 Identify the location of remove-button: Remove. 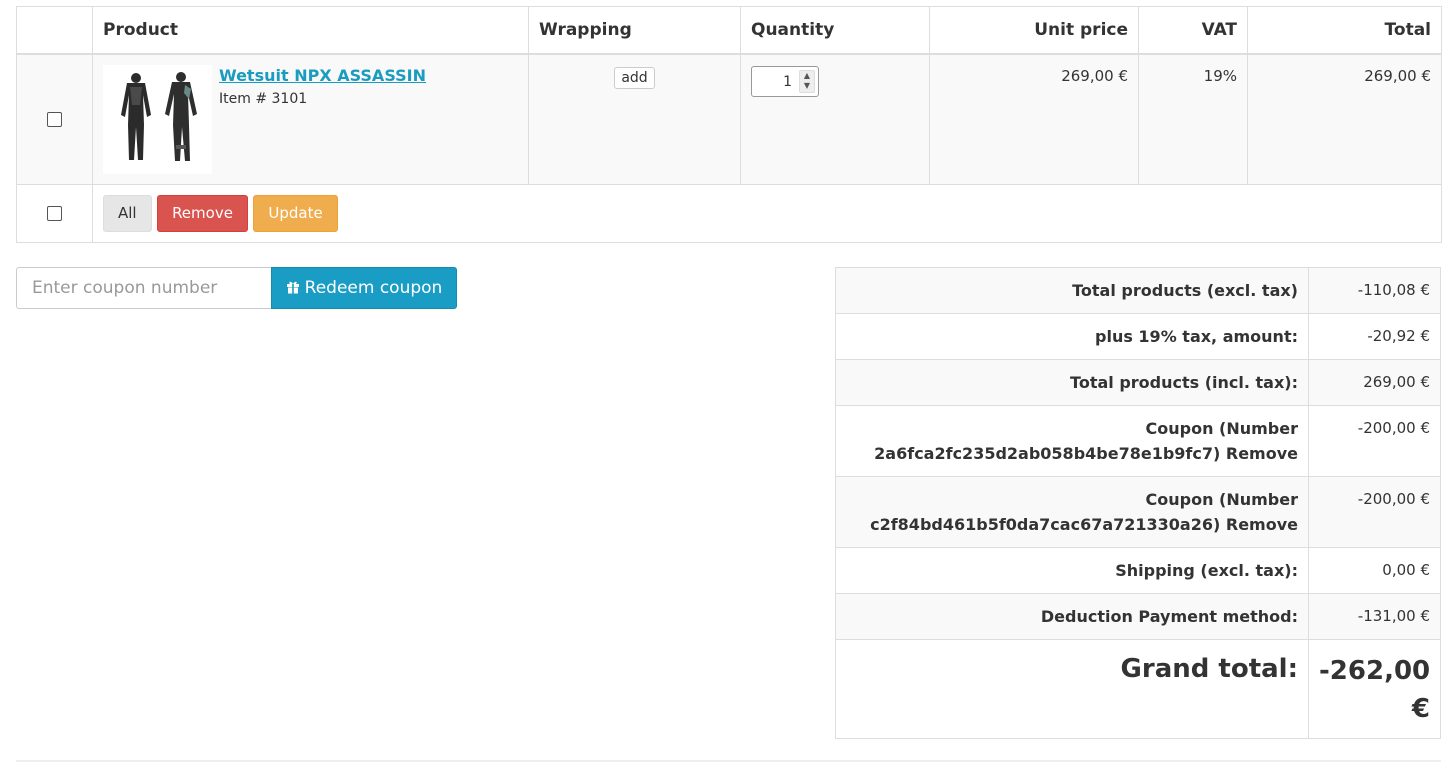
(202, 213).